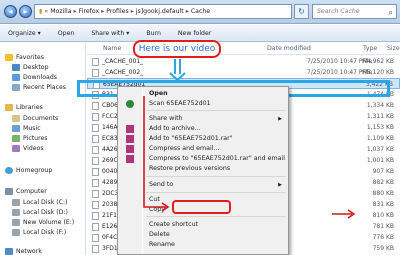 The height and width of the screenshot is (255, 400). What do you see at coordinates (344, 214) in the screenshot?
I see `red-pointer-icon` at bounding box center [344, 214].